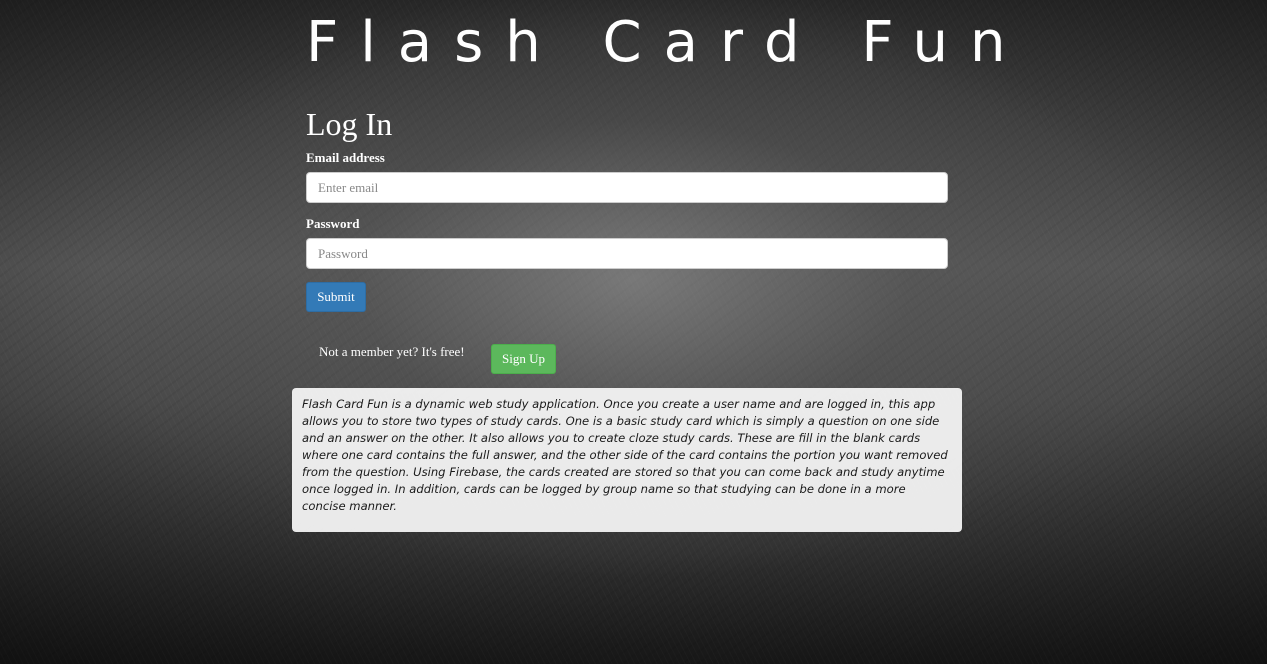 This screenshot has height=664, width=1267. I want to click on email-input, so click(627, 187).